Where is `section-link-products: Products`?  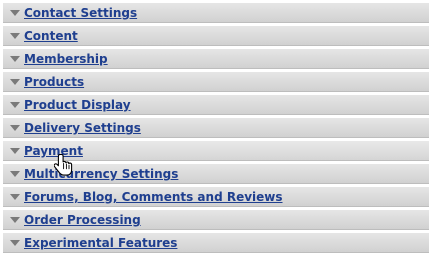
section-link-products: Products is located at coordinates (54, 82).